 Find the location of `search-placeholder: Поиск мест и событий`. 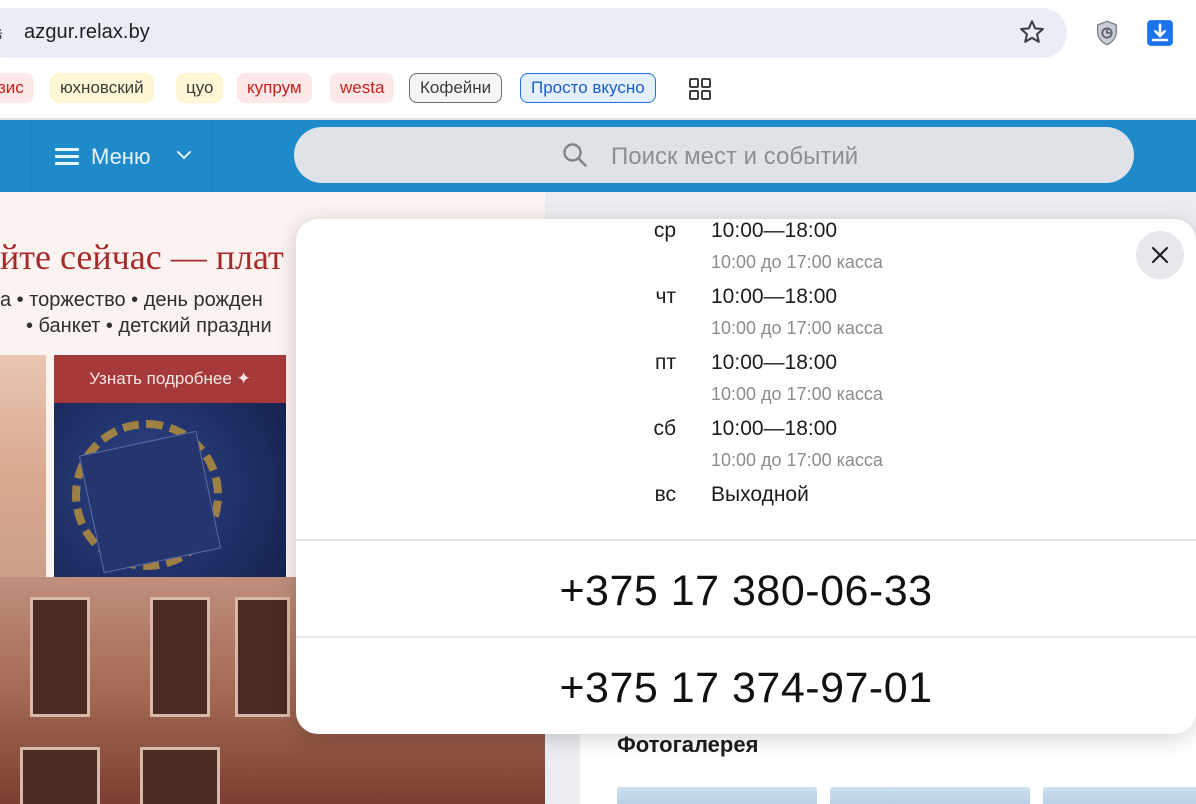

search-placeholder: Поиск мест и событий is located at coordinates (735, 156).